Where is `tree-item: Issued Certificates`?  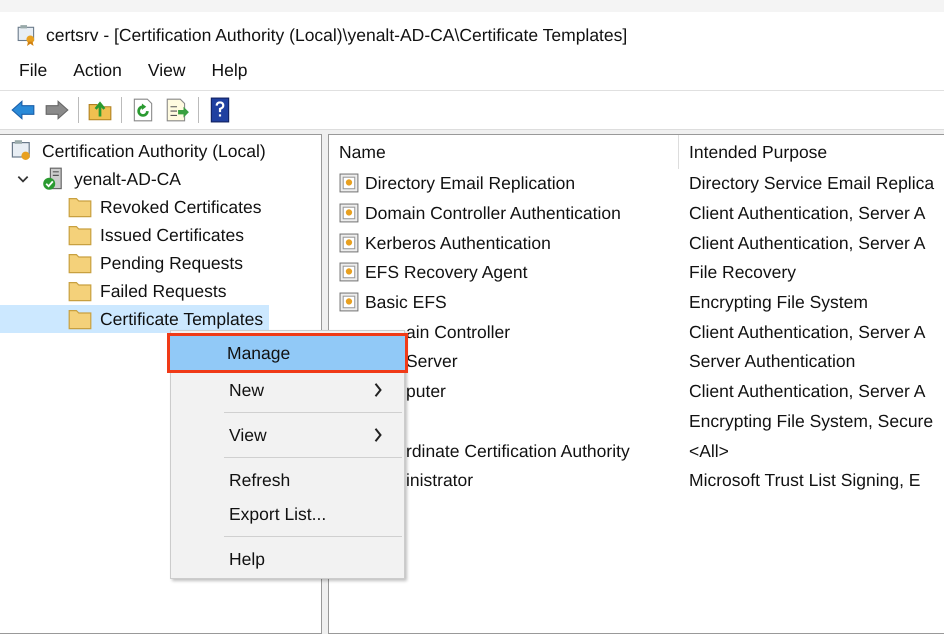 tree-item: Issued Certificates is located at coordinates (125, 235).